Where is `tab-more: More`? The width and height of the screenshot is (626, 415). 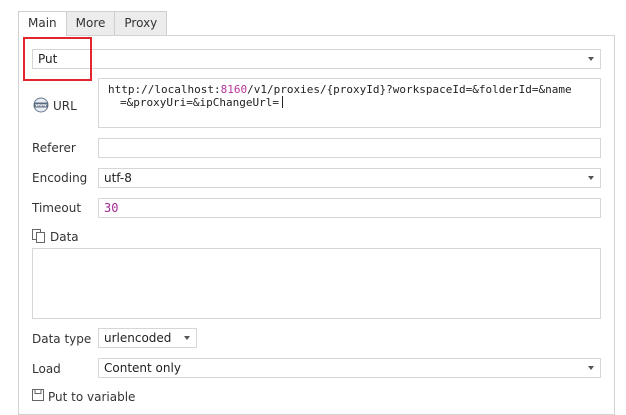
tab-more: More is located at coordinates (90, 23).